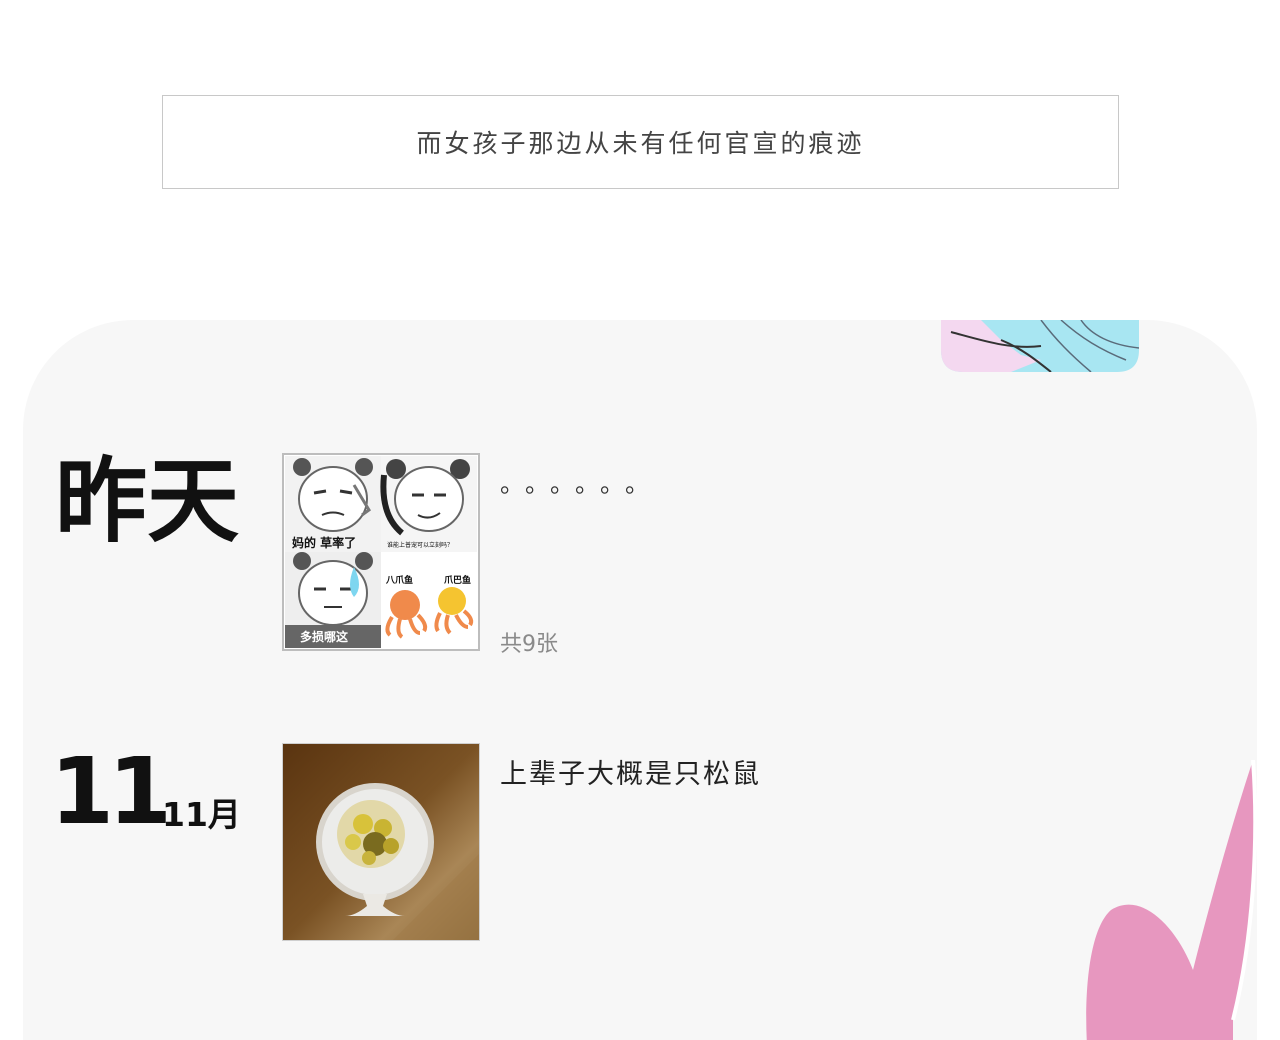  What do you see at coordinates (201, 814) in the screenshot?
I see `date-month: 11月` at bounding box center [201, 814].